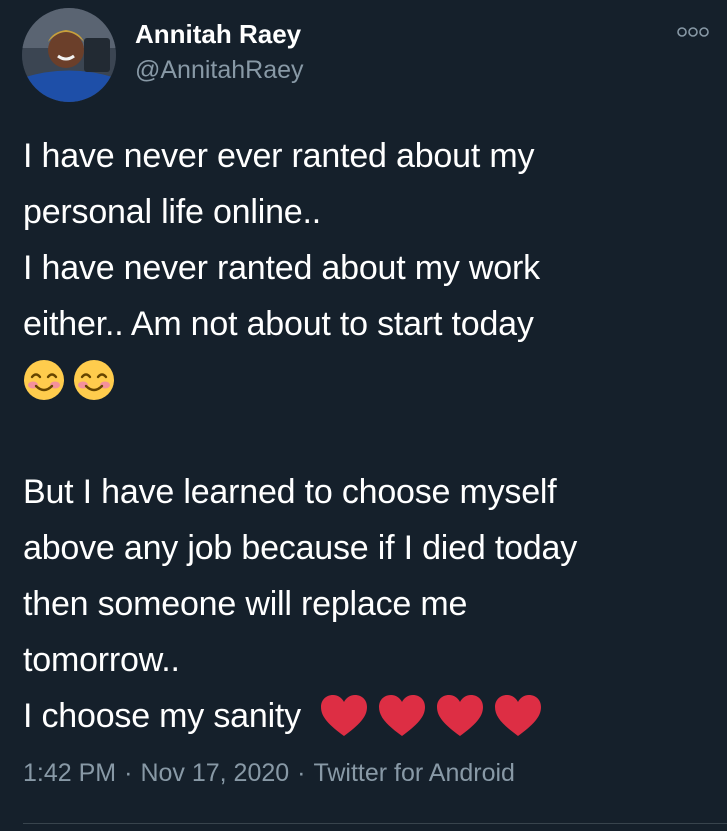  Describe the element at coordinates (214, 773) in the screenshot. I see `tweet-date: Nov 17, 2020` at that location.